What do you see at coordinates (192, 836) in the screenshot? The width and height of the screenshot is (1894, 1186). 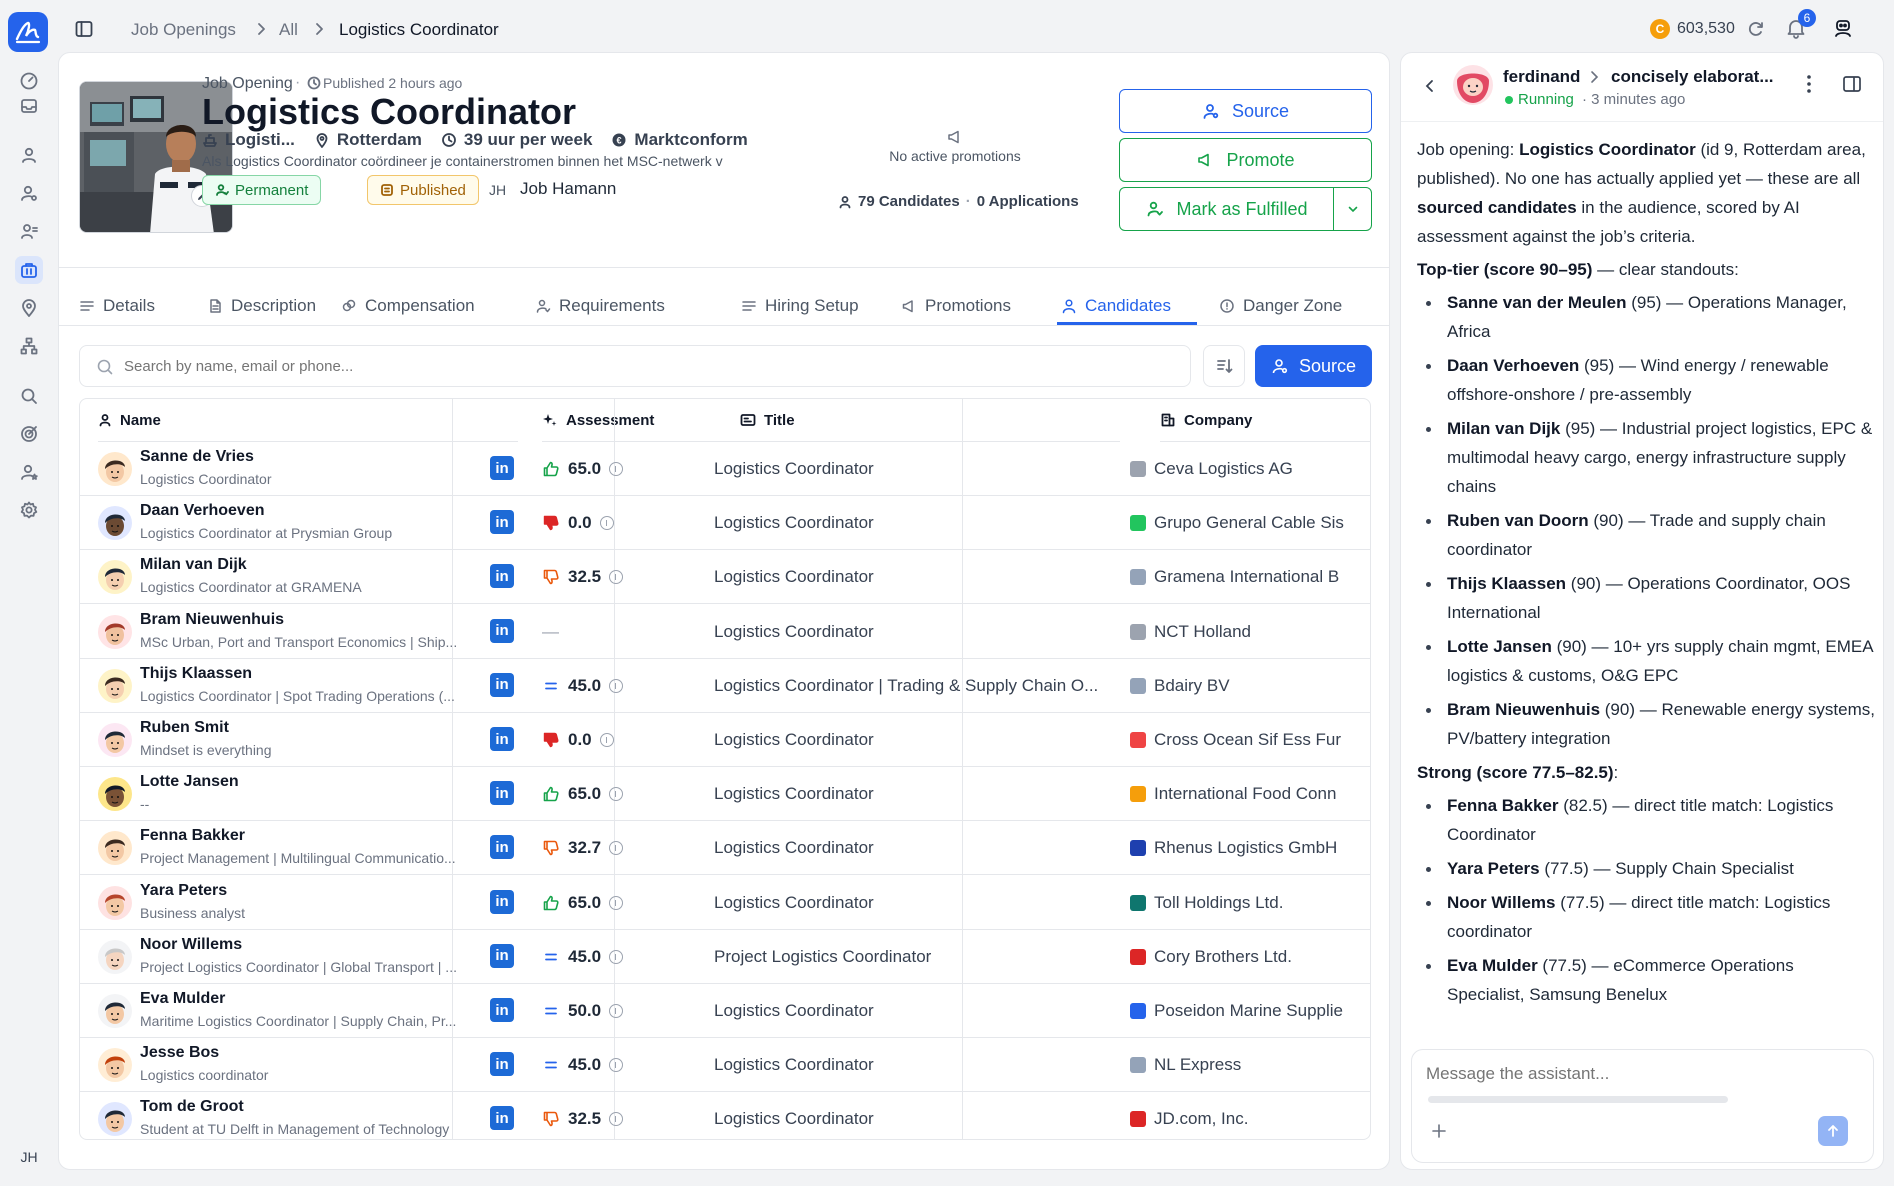 I see `candidate-name: Fenna Bakker` at bounding box center [192, 836].